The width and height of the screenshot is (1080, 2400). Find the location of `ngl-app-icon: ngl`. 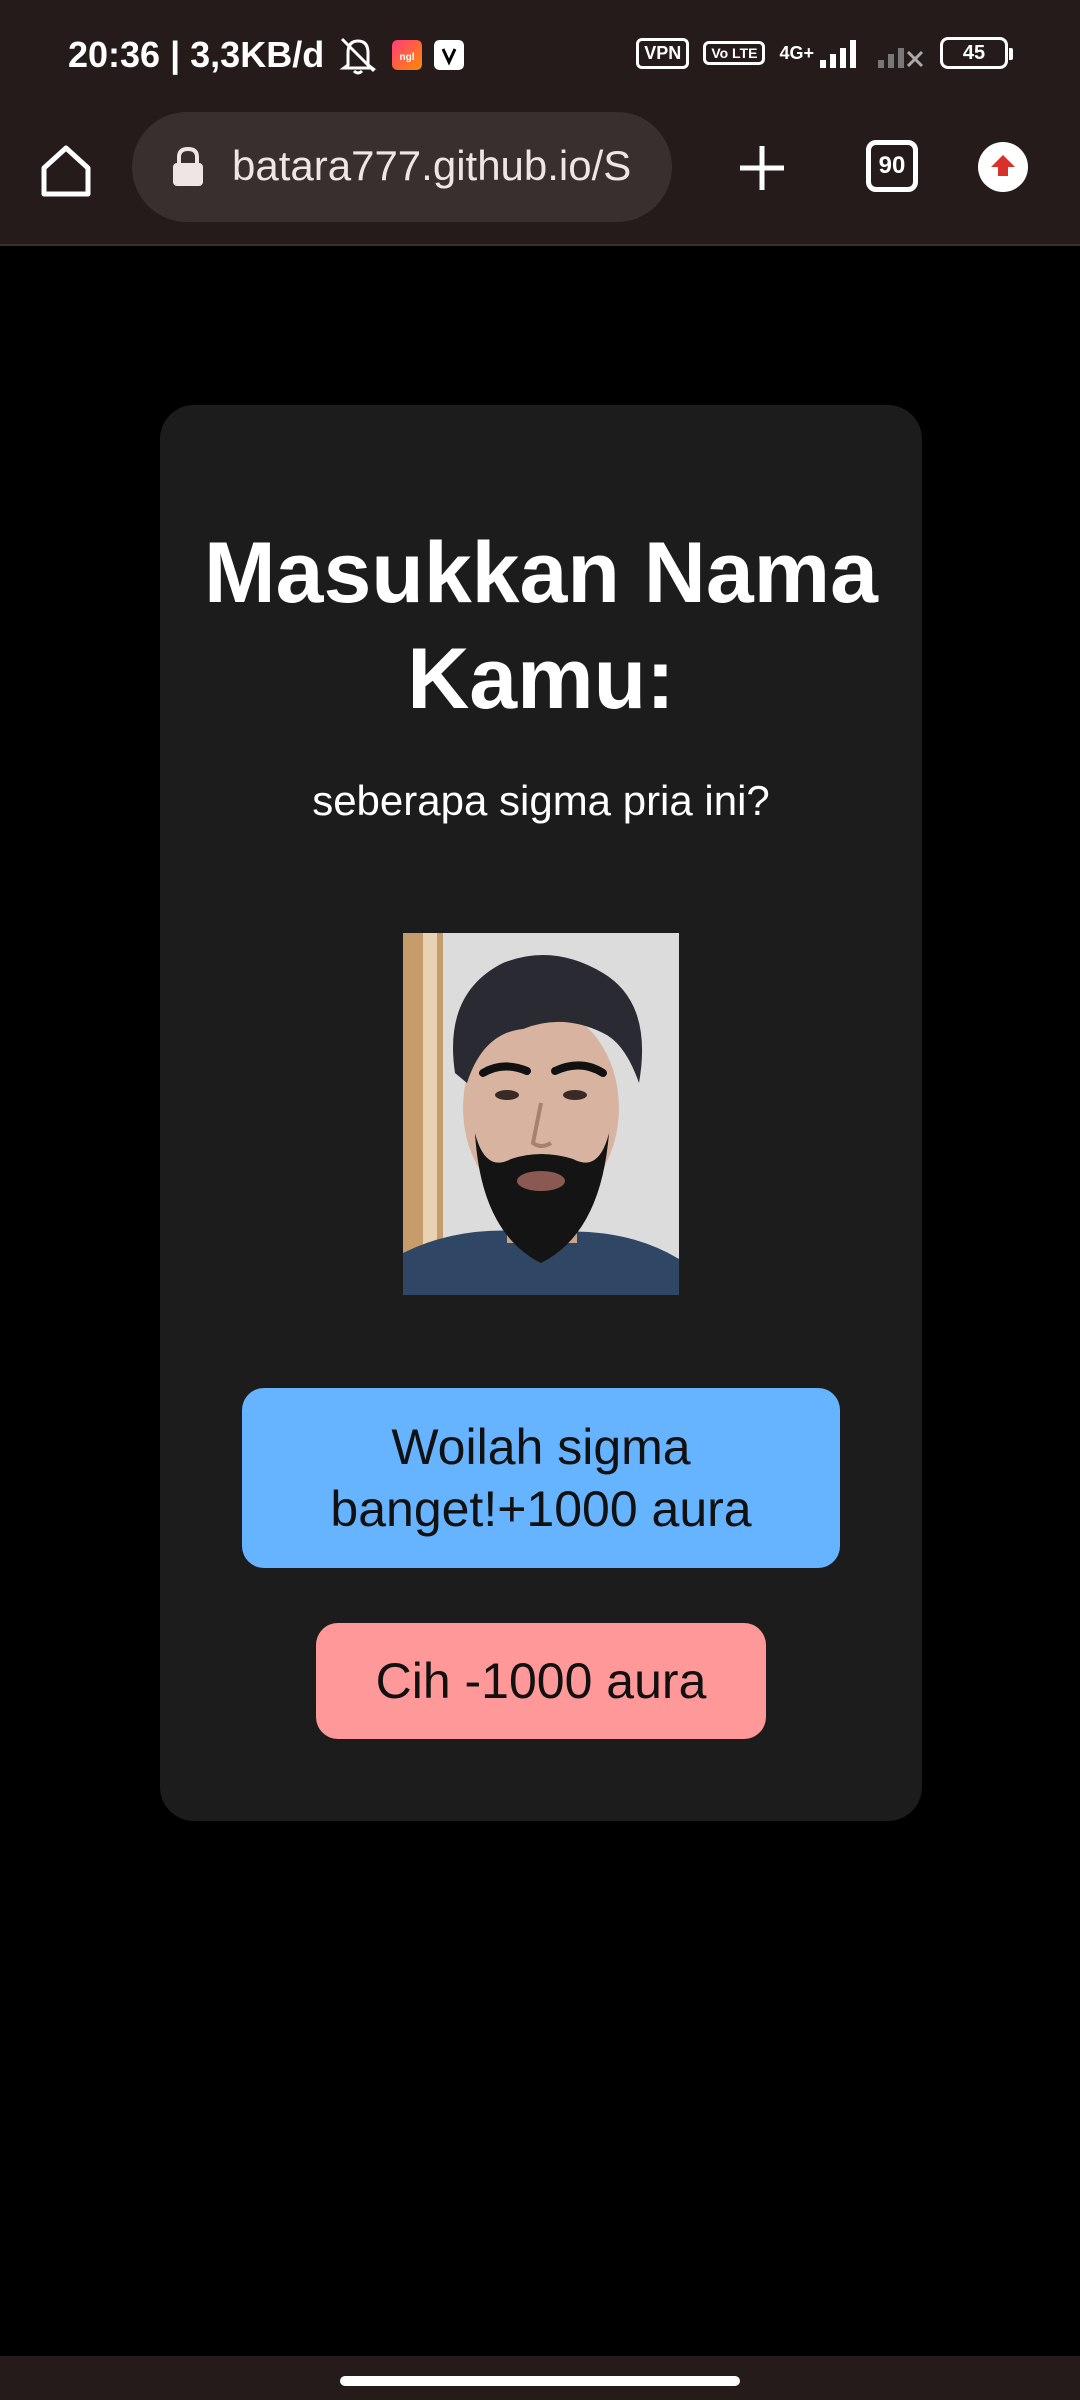

ngl-app-icon: ngl is located at coordinates (407, 55).